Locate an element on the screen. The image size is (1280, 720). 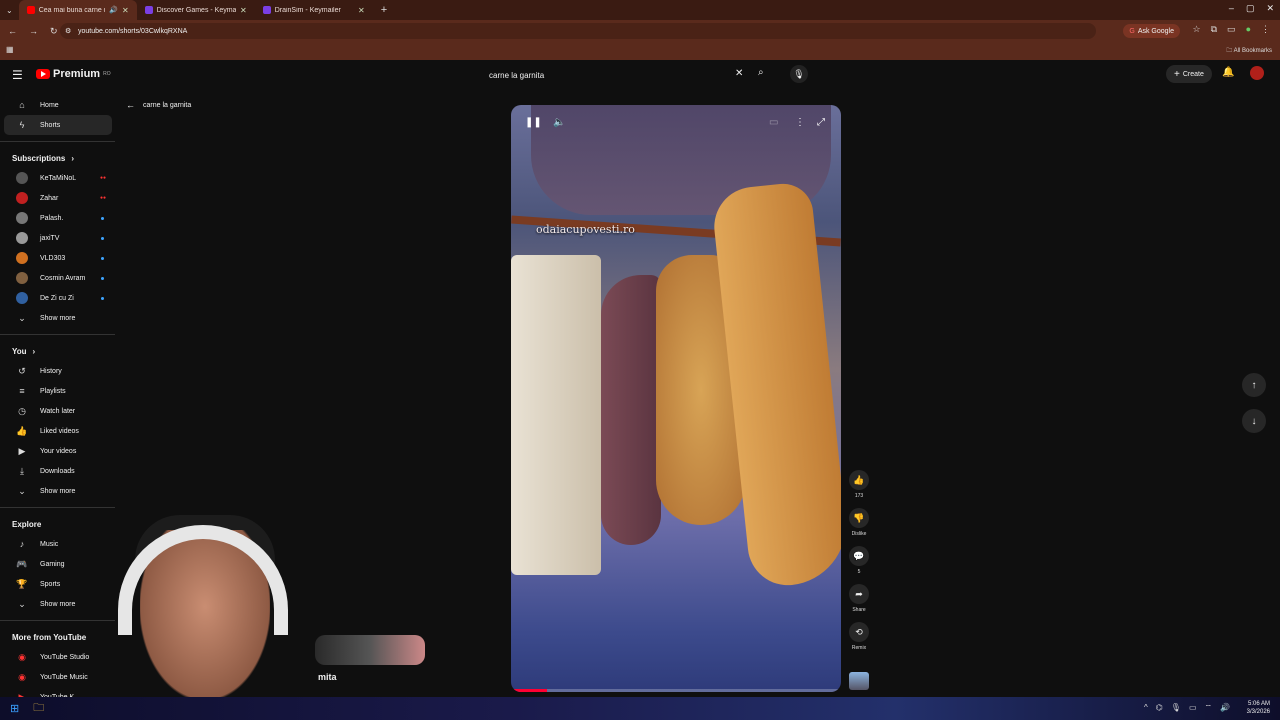
remix-button: ⟲ is located at coordinates (859, 632).